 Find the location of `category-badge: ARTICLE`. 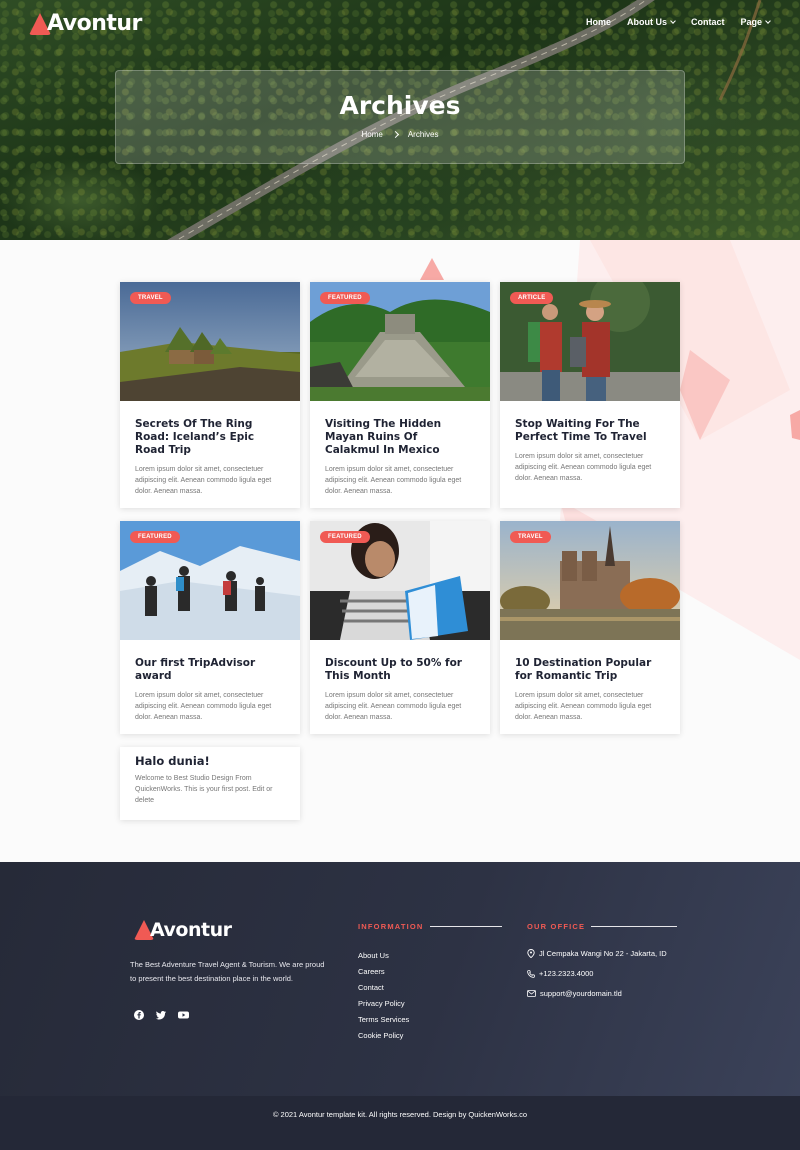

category-badge: ARTICLE is located at coordinates (532, 298).